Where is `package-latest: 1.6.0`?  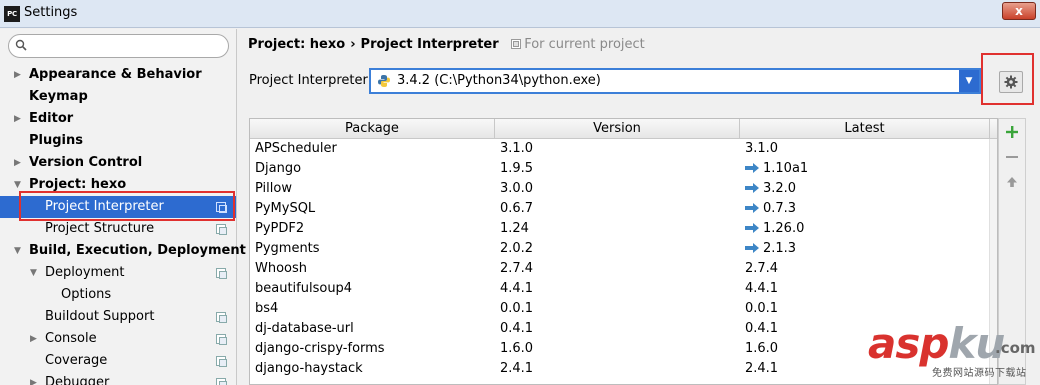 package-latest: 1.6.0 is located at coordinates (761, 349).